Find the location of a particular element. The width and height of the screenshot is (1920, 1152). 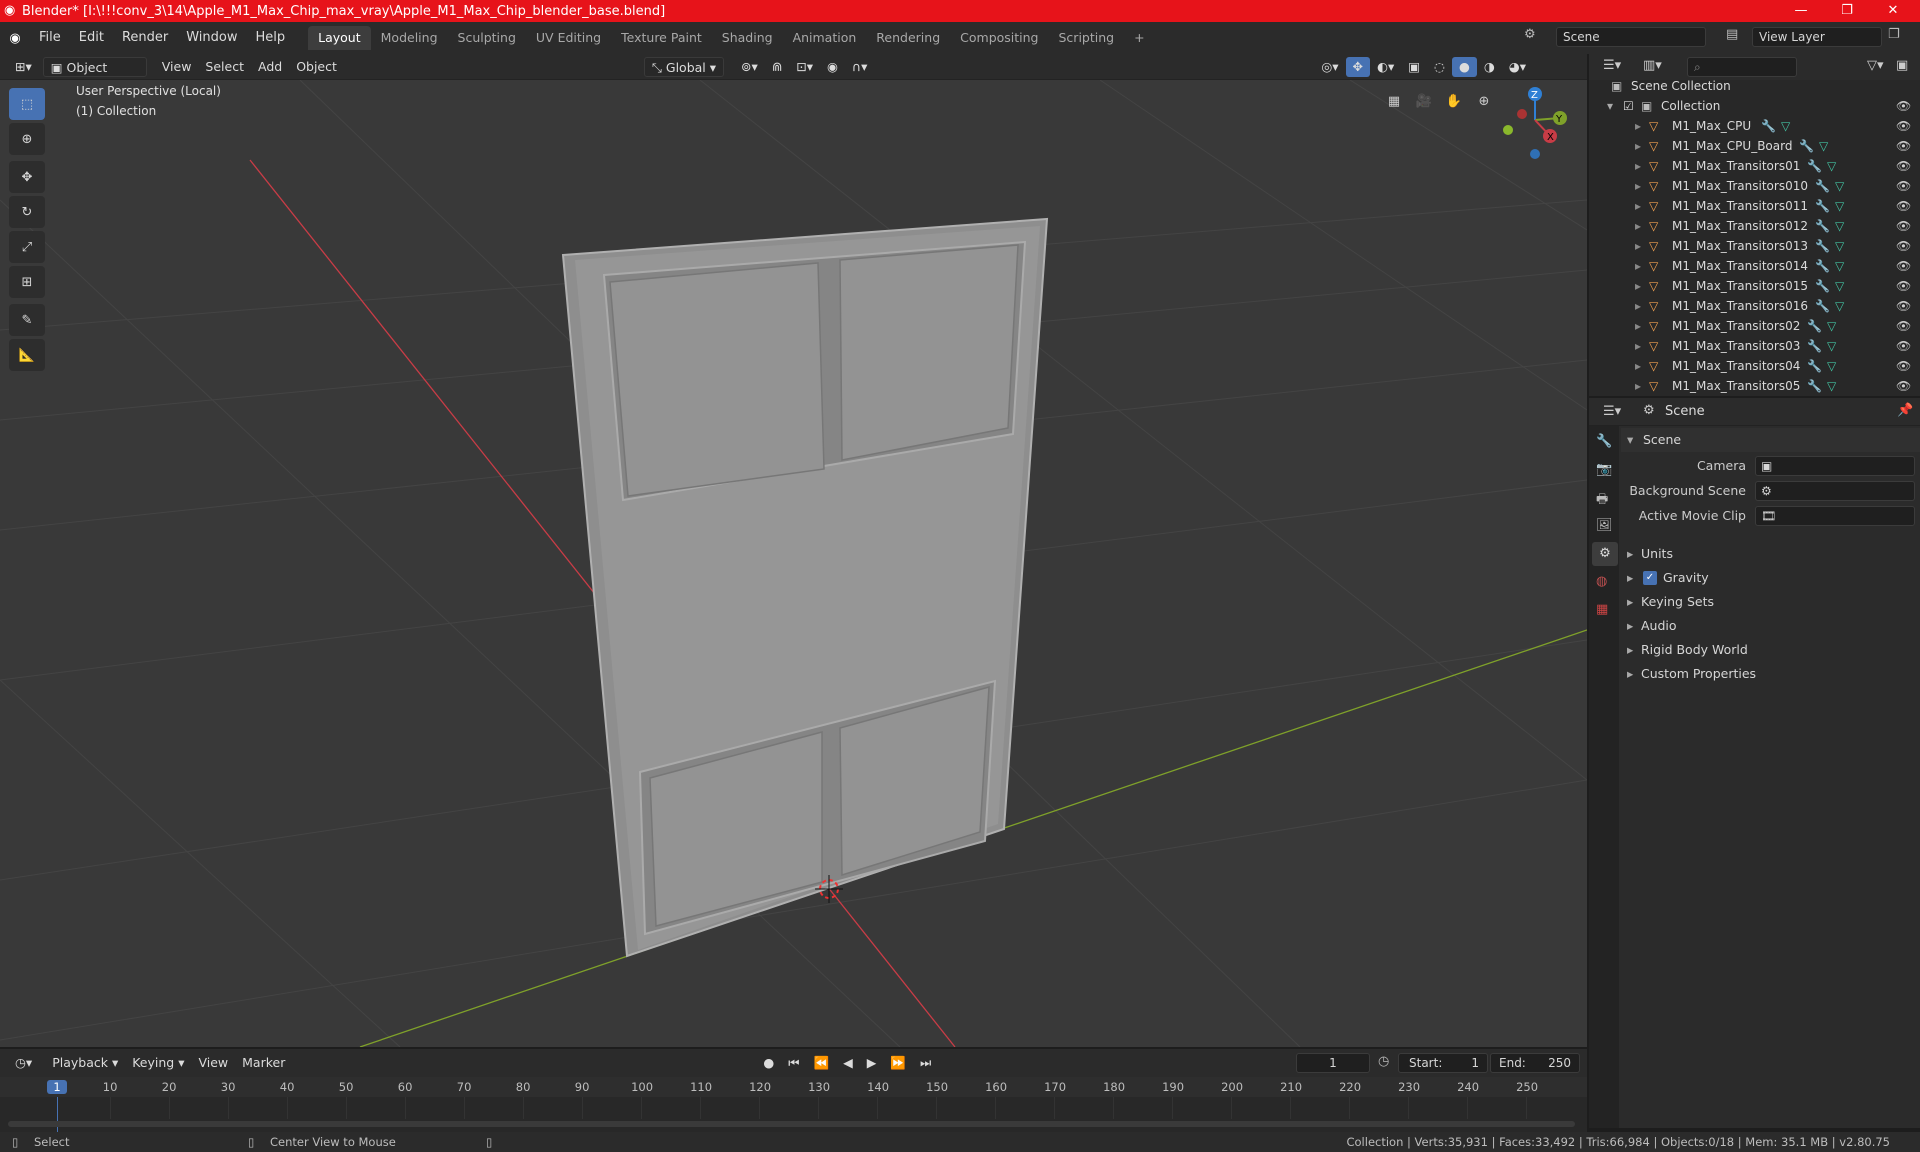

tab-animation: Animation is located at coordinates (825, 38).